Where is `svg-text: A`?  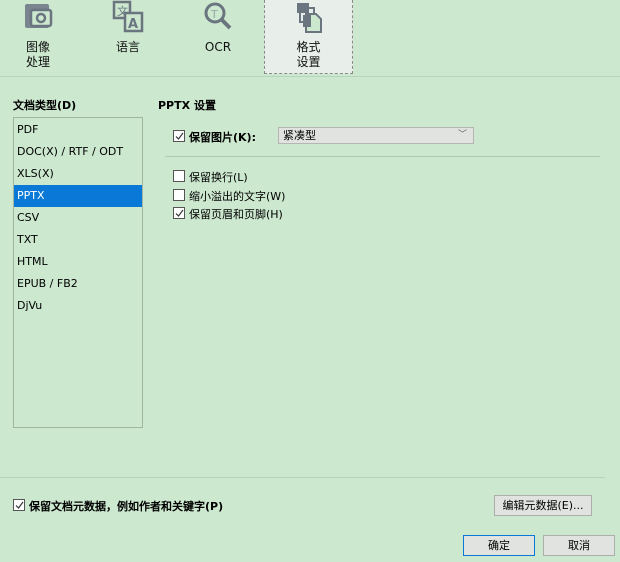
svg-text: A is located at coordinates (133, 24).